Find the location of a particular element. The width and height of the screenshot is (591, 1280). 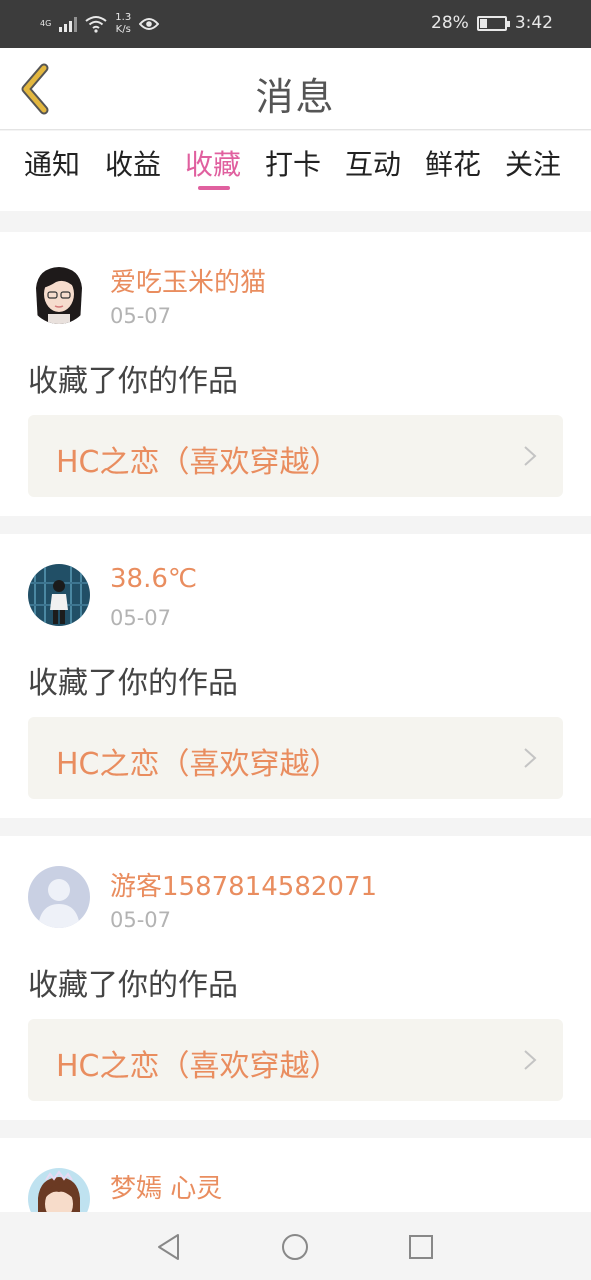

tab-bar: 通知 收益 收藏 打卡 互动 鲜花 关注 is located at coordinates (295, 171).